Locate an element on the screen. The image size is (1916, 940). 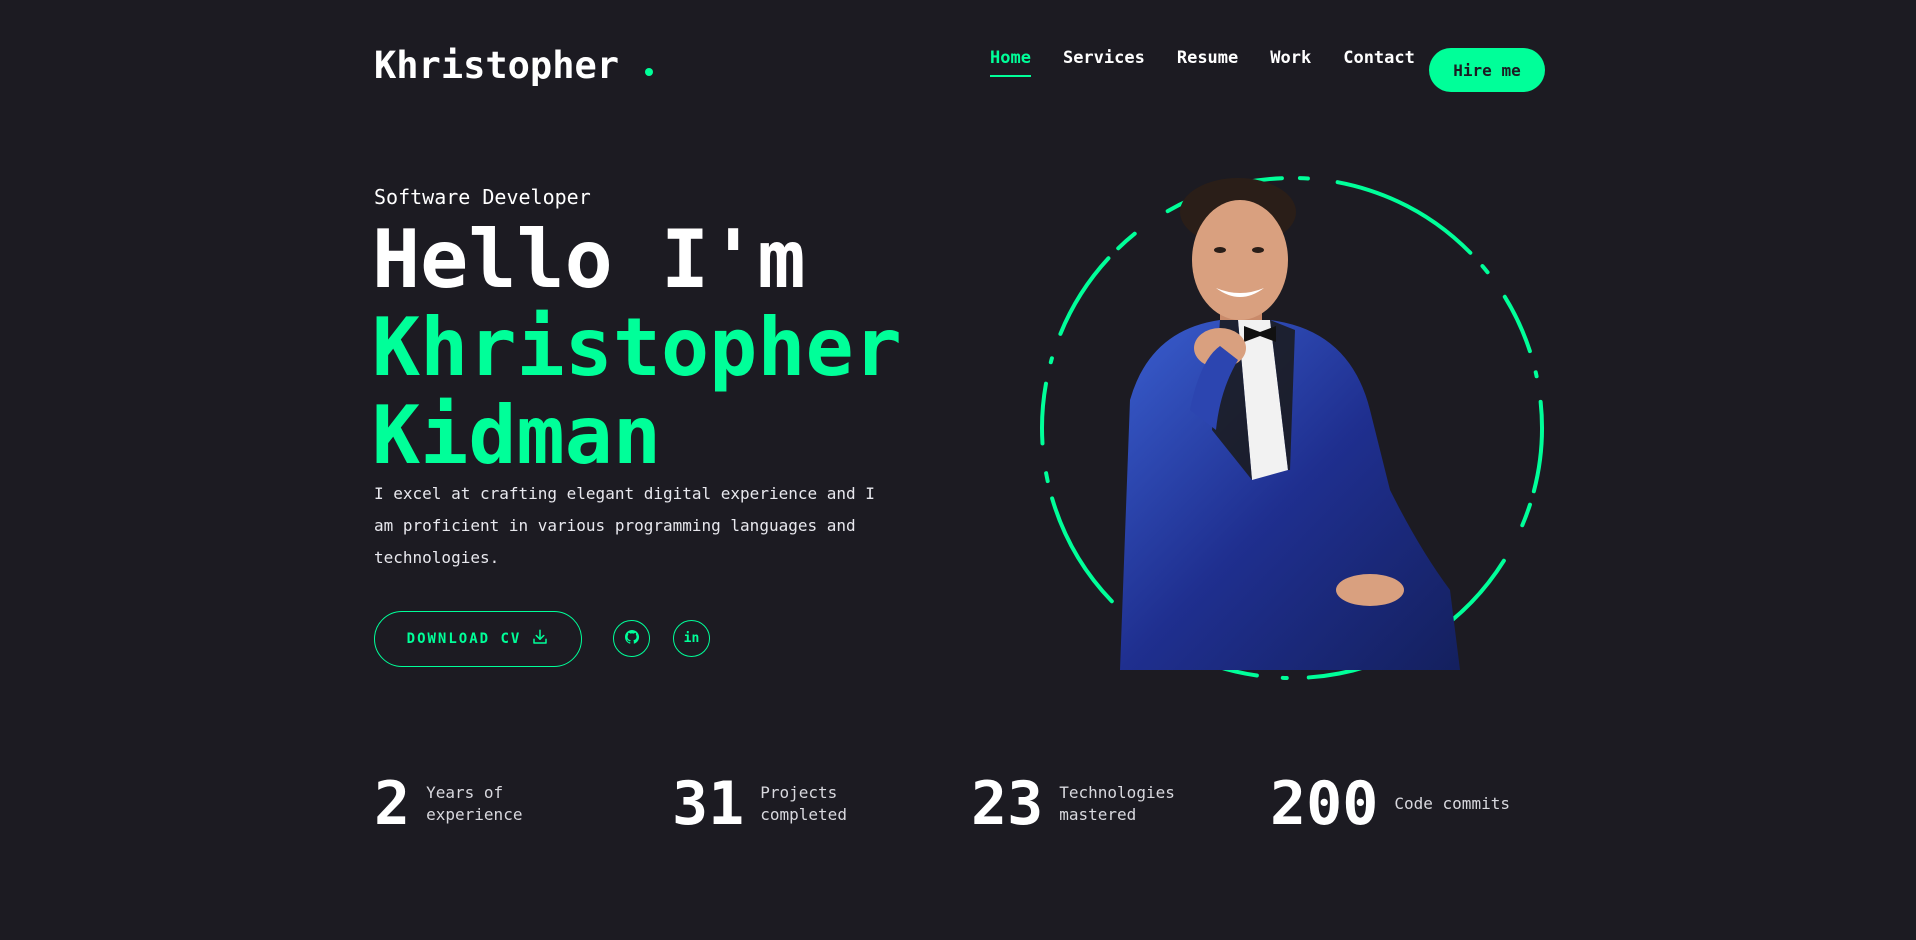
stat-label: Technologies mastered is located at coordinates (1117, 803).